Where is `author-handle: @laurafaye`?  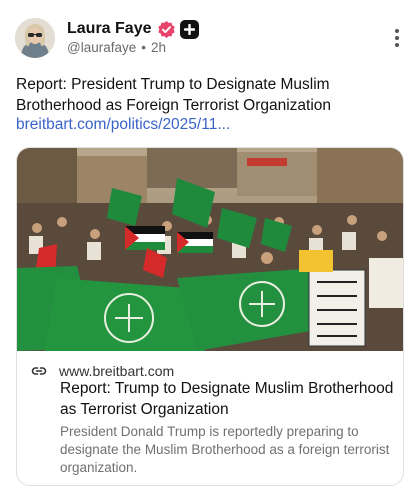 author-handle: @laurafaye is located at coordinates (101, 47).